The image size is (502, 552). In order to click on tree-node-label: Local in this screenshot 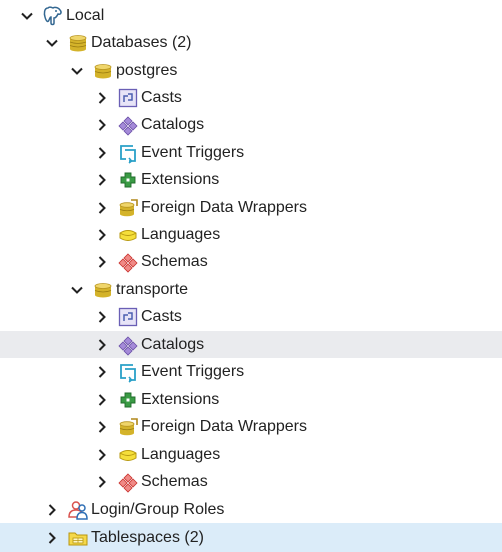, I will do `click(85, 15)`.